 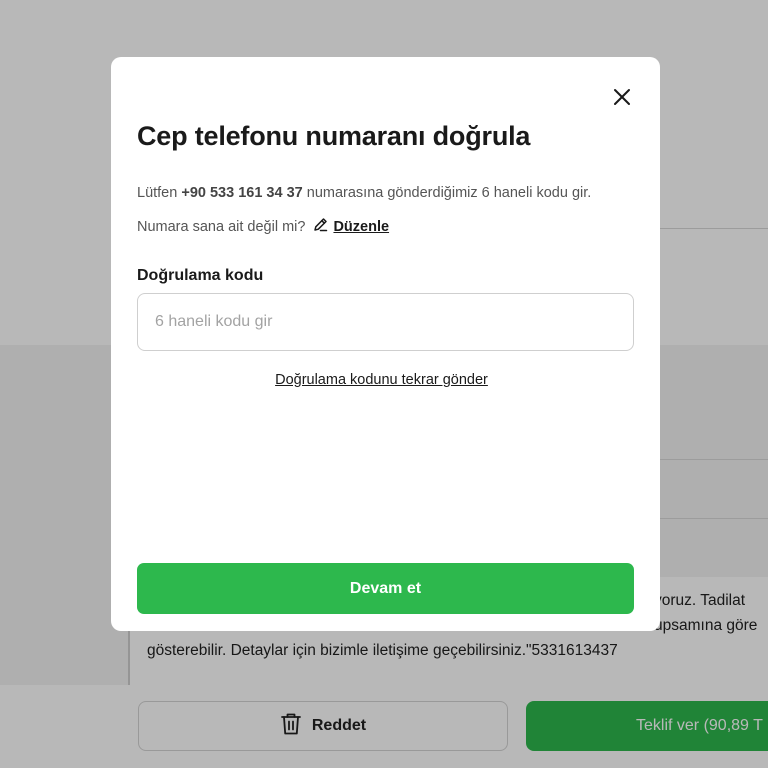 What do you see at coordinates (385, 588) in the screenshot?
I see `continue-button: Devam et` at bounding box center [385, 588].